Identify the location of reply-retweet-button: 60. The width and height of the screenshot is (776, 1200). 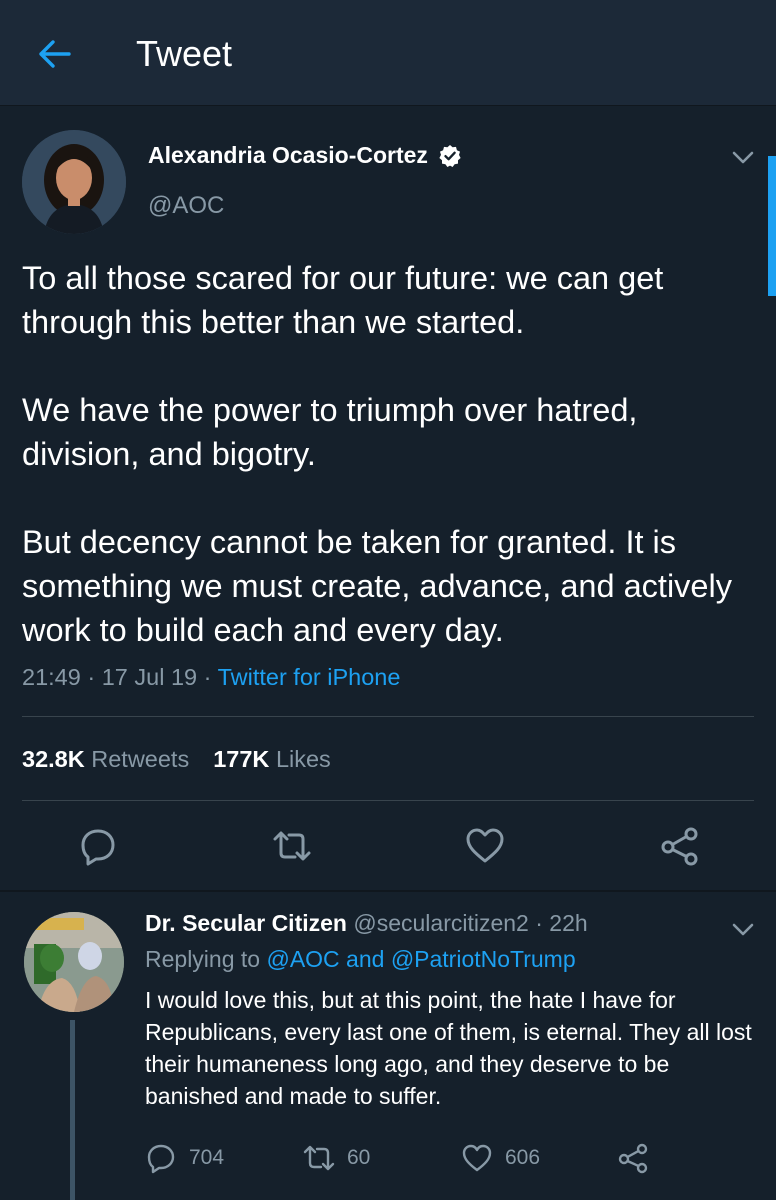
(336, 1158).